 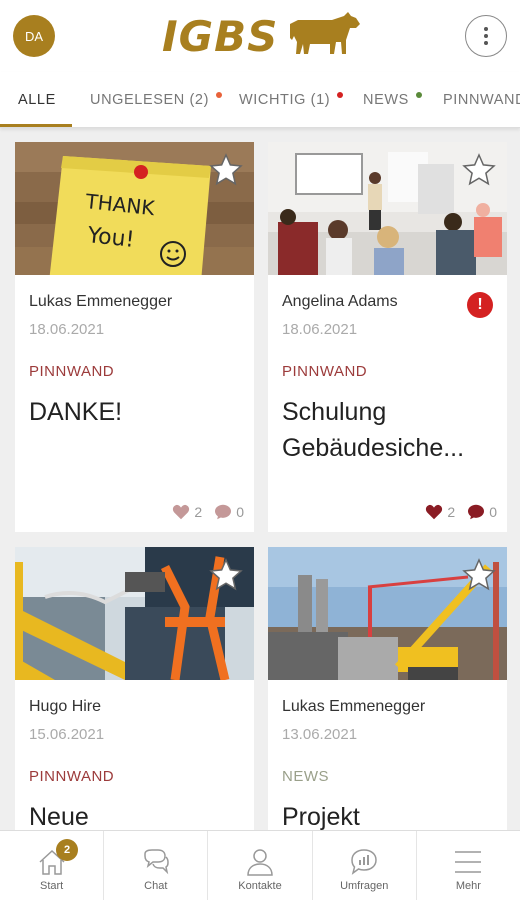 I want to click on post-date: 13.06.2021, so click(x=320, y=734).